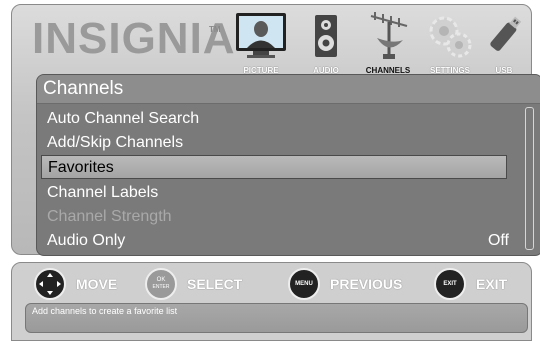 The width and height of the screenshot is (540, 341). Describe the element at coordinates (97, 284) in the screenshot. I see `legend-label: MOVE` at that location.